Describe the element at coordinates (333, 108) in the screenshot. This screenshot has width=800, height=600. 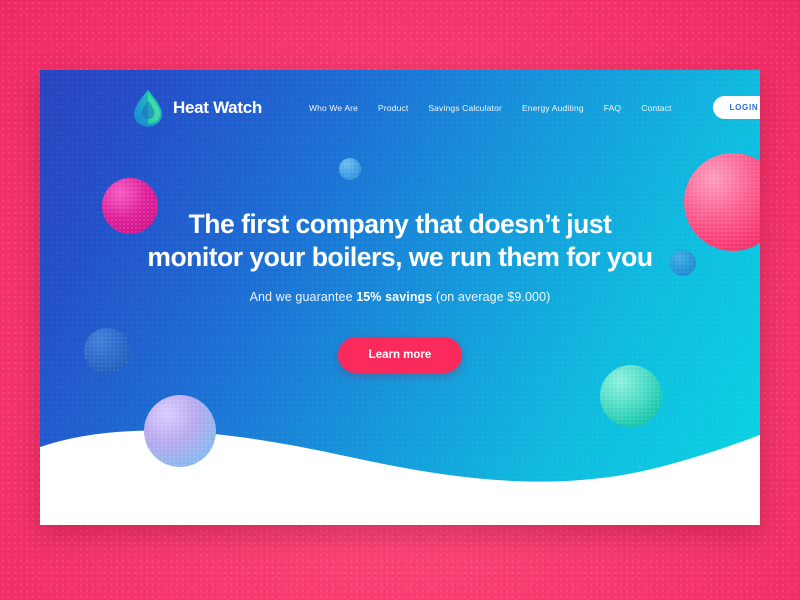
I see `nav-item-who-we-are: Who We Are` at that location.